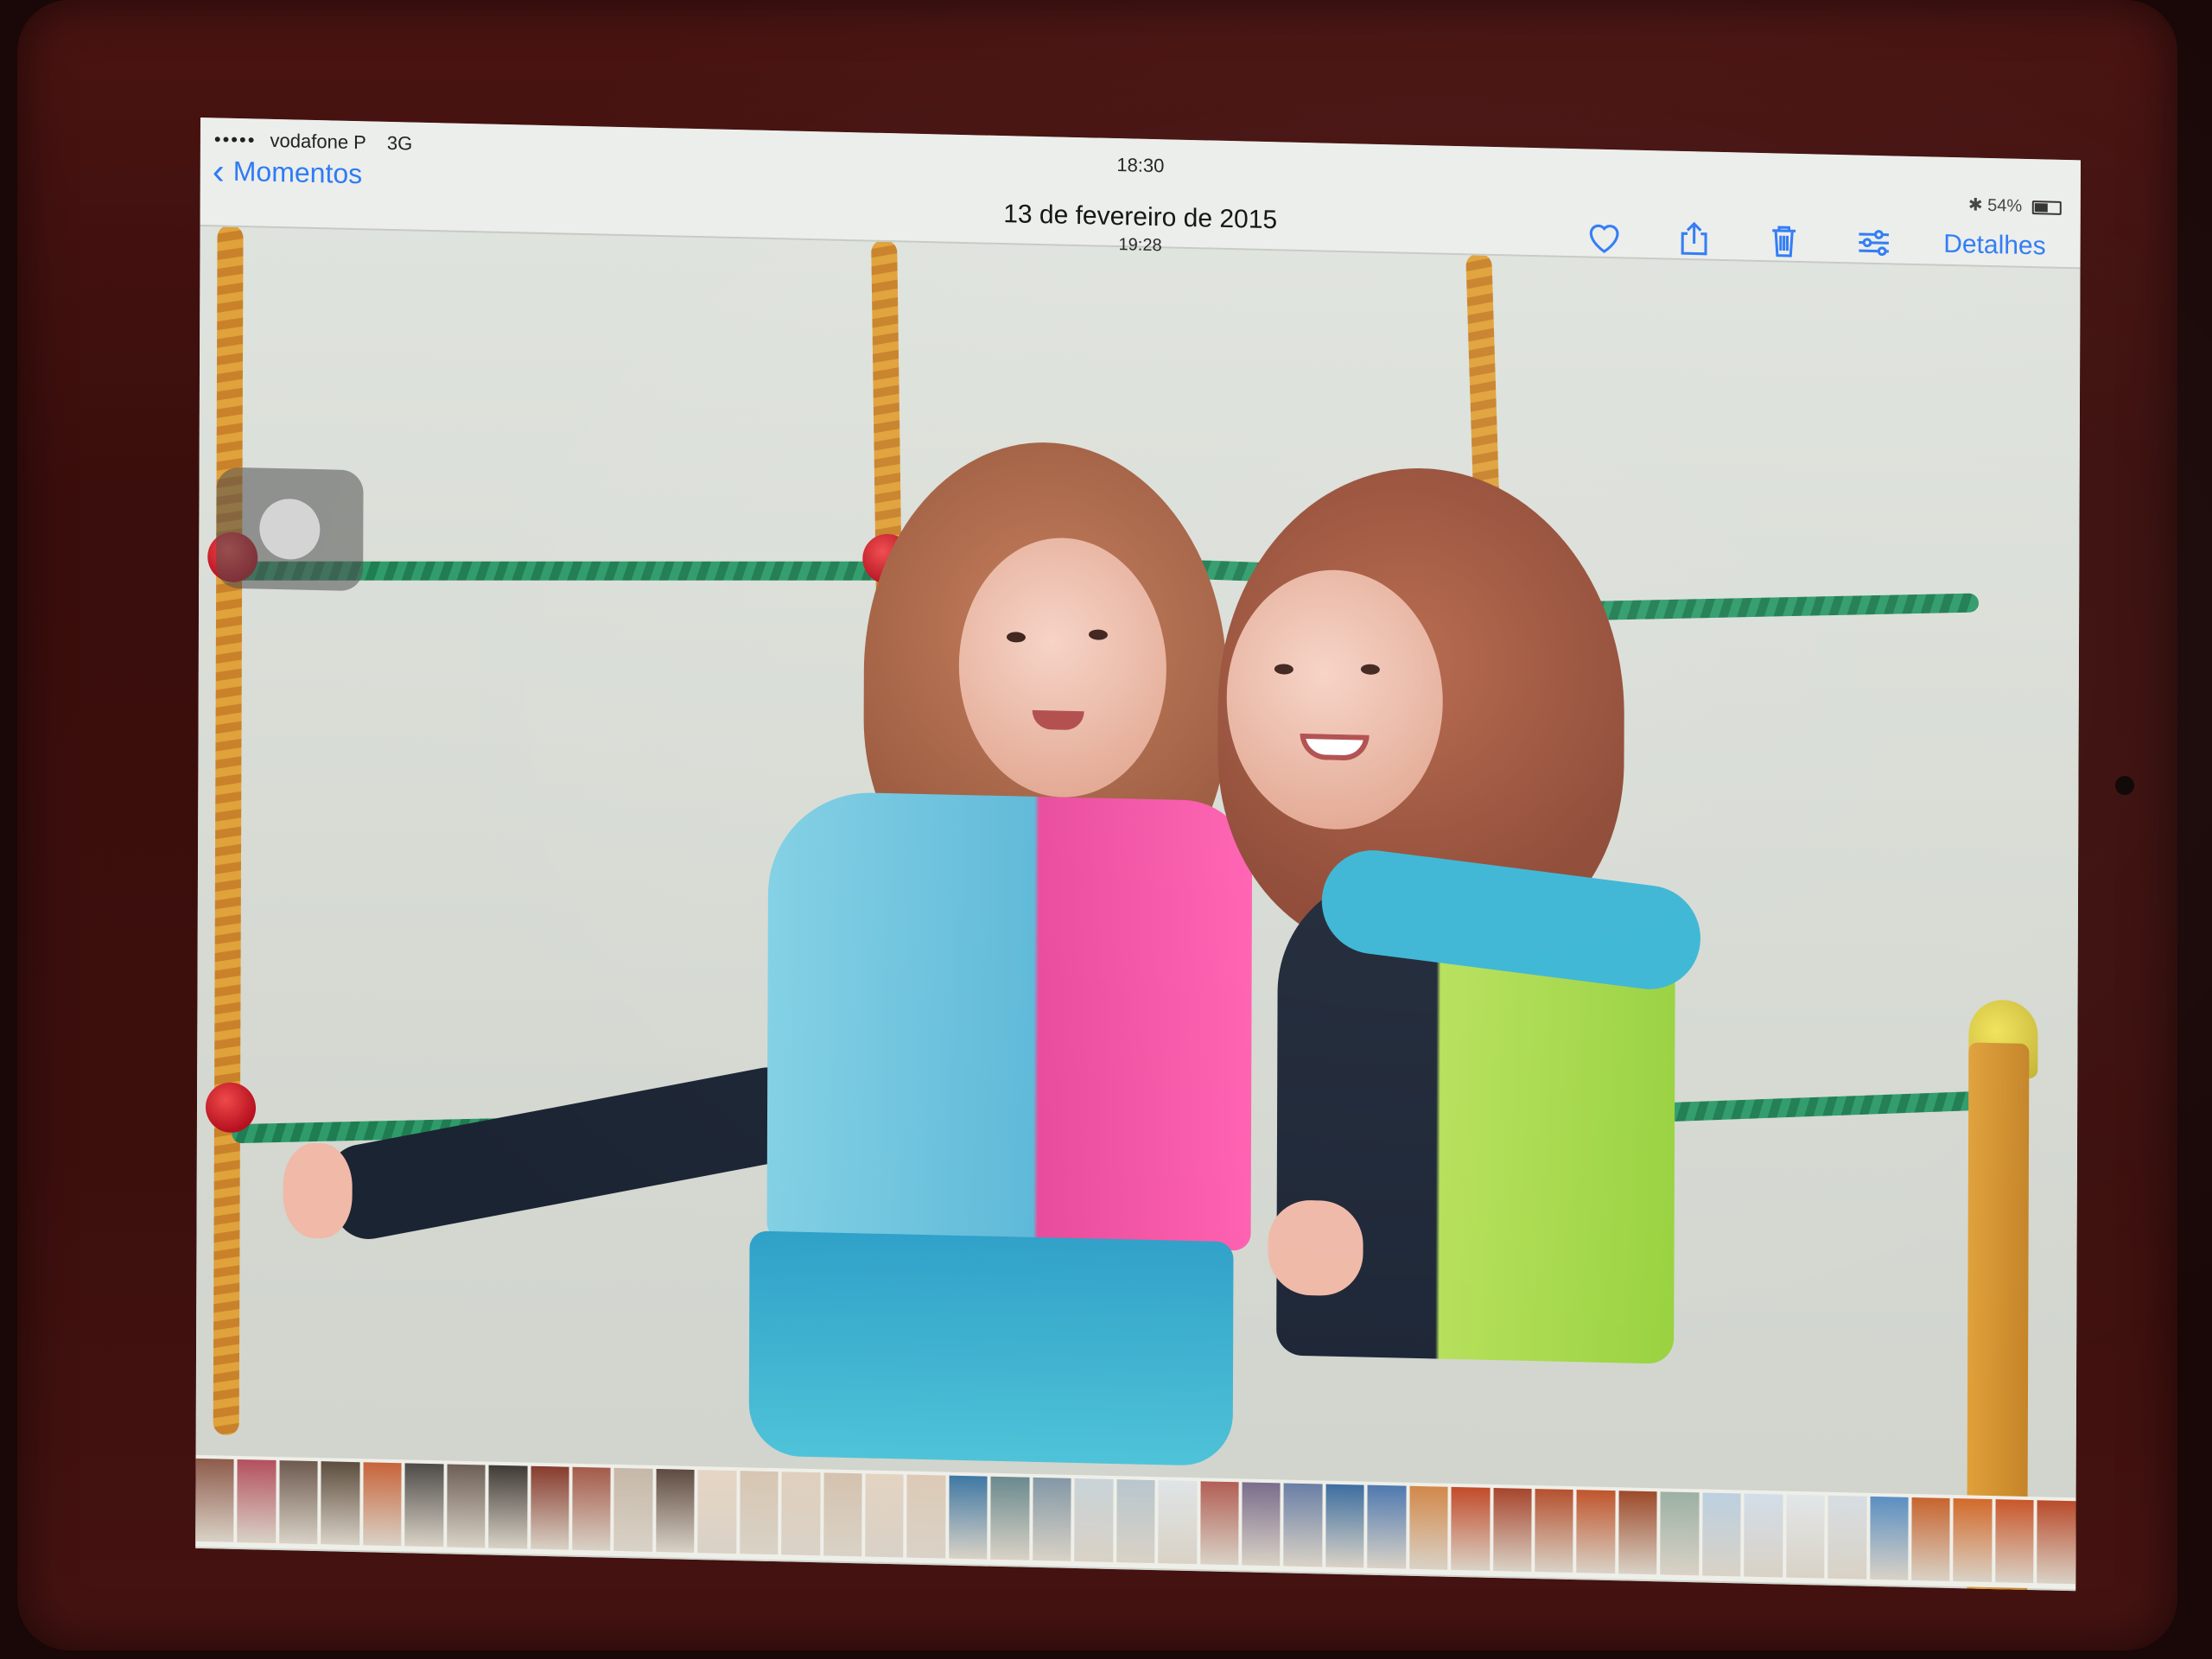  Describe the element at coordinates (1975, 205) in the screenshot. I see `bluetooth-icon: ✱` at that location.